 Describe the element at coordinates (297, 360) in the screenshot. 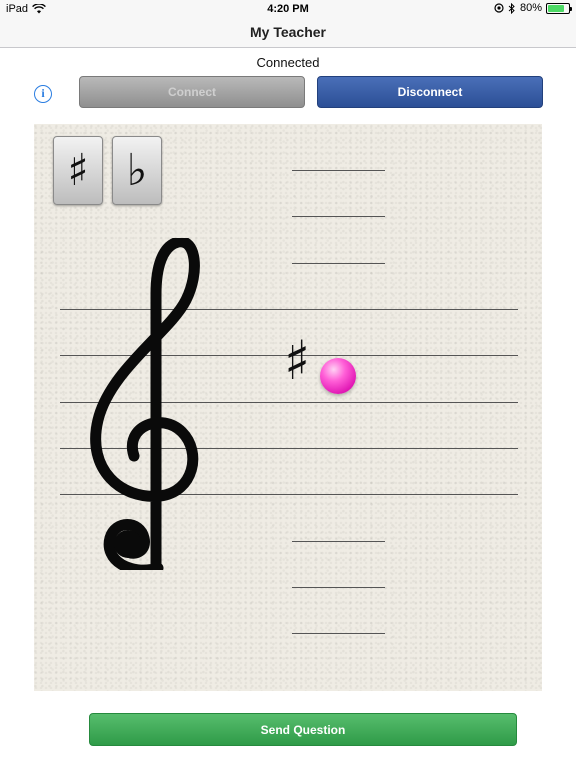

I see `note-sharp-icon: ♯` at that location.